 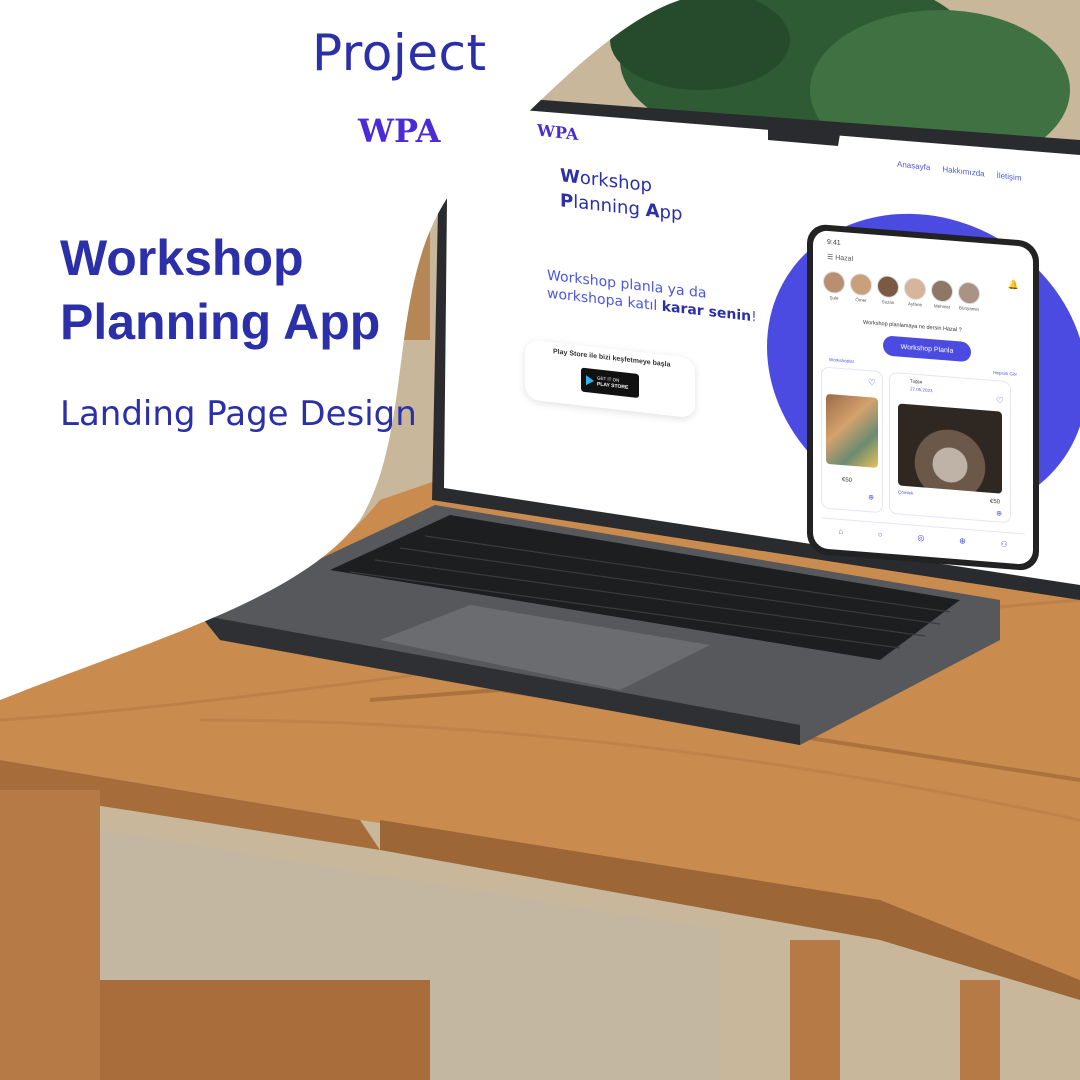 What do you see at coordinates (920, 538) in the screenshot?
I see `camera-icon: ◎` at bounding box center [920, 538].